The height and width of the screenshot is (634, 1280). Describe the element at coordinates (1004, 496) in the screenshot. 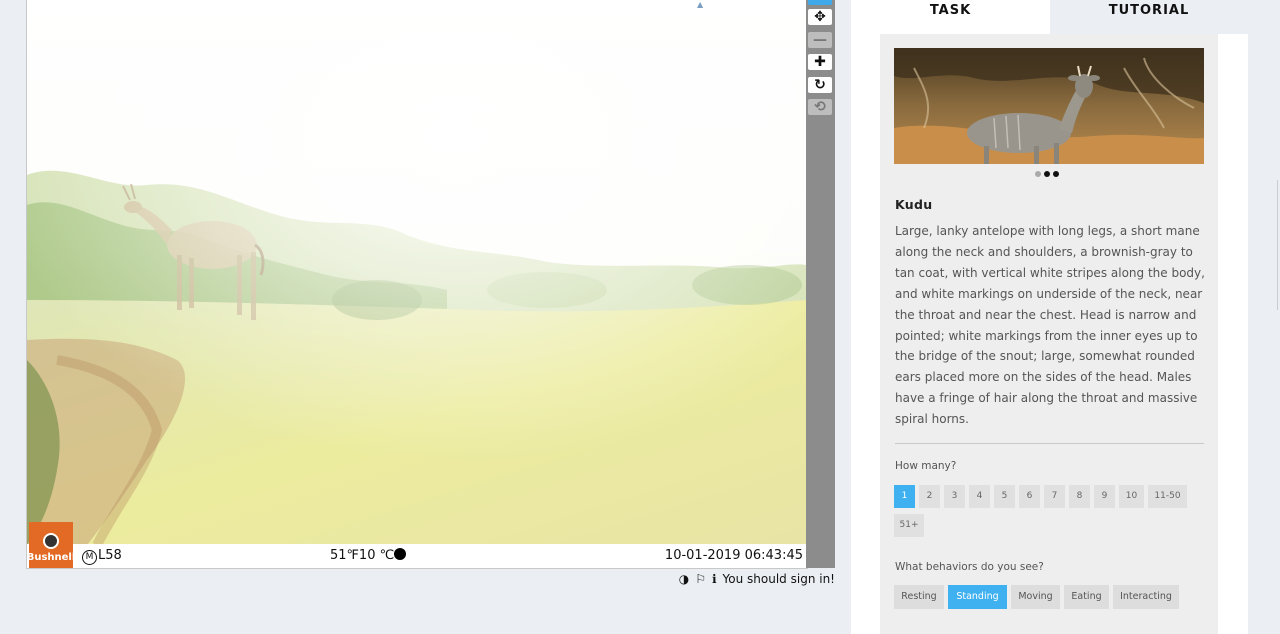

I see `count-option-5: 5` at that location.